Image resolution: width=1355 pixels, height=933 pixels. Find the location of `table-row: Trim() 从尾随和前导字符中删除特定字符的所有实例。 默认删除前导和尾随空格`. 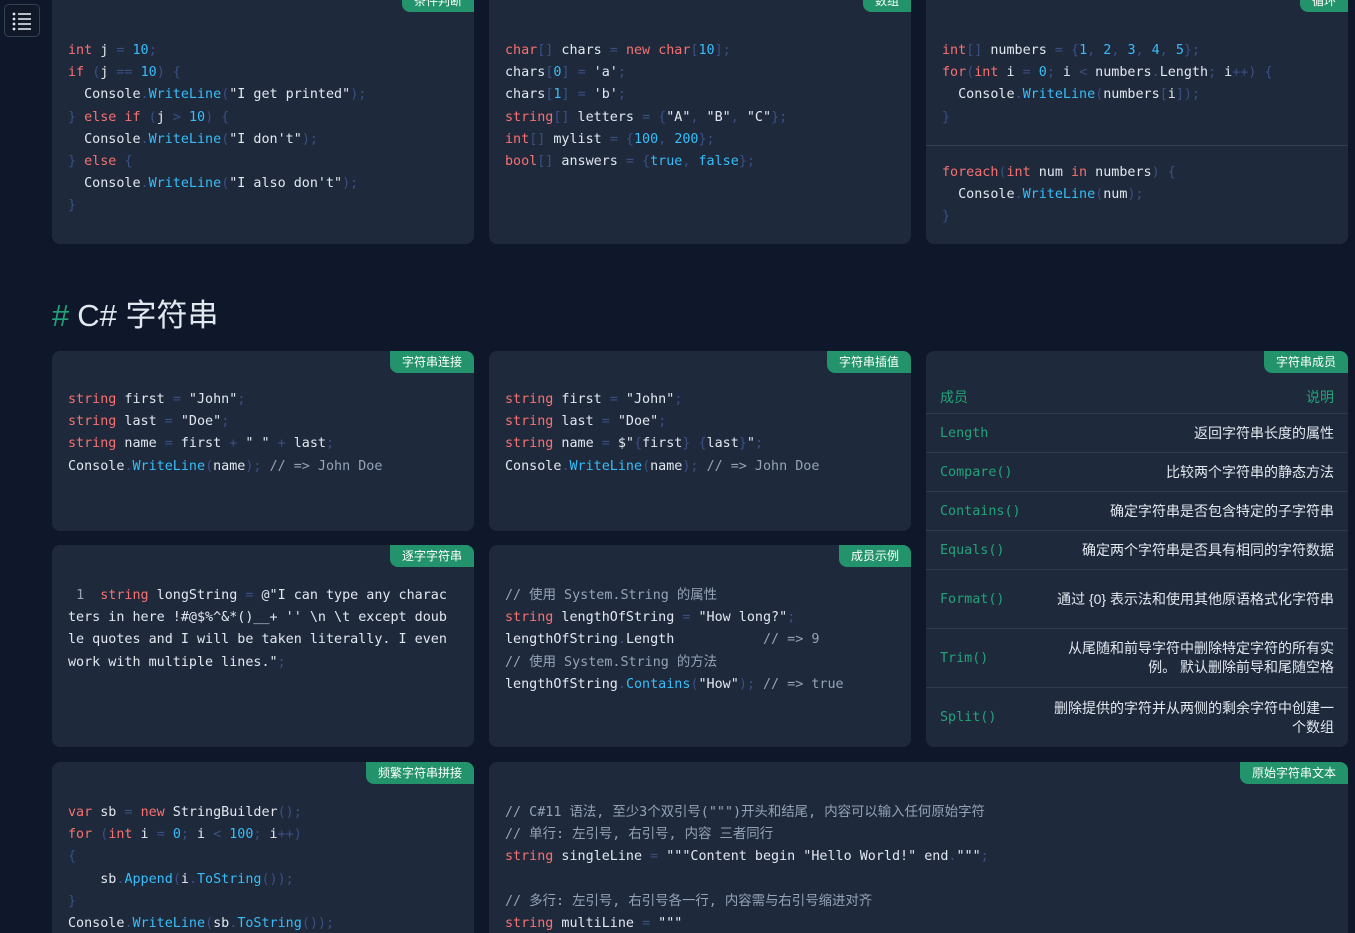

table-row: Trim() 从尾随和前导字符中删除特定字符的所有实例。 默认删除前导和尾随空格 is located at coordinates (1137, 658).